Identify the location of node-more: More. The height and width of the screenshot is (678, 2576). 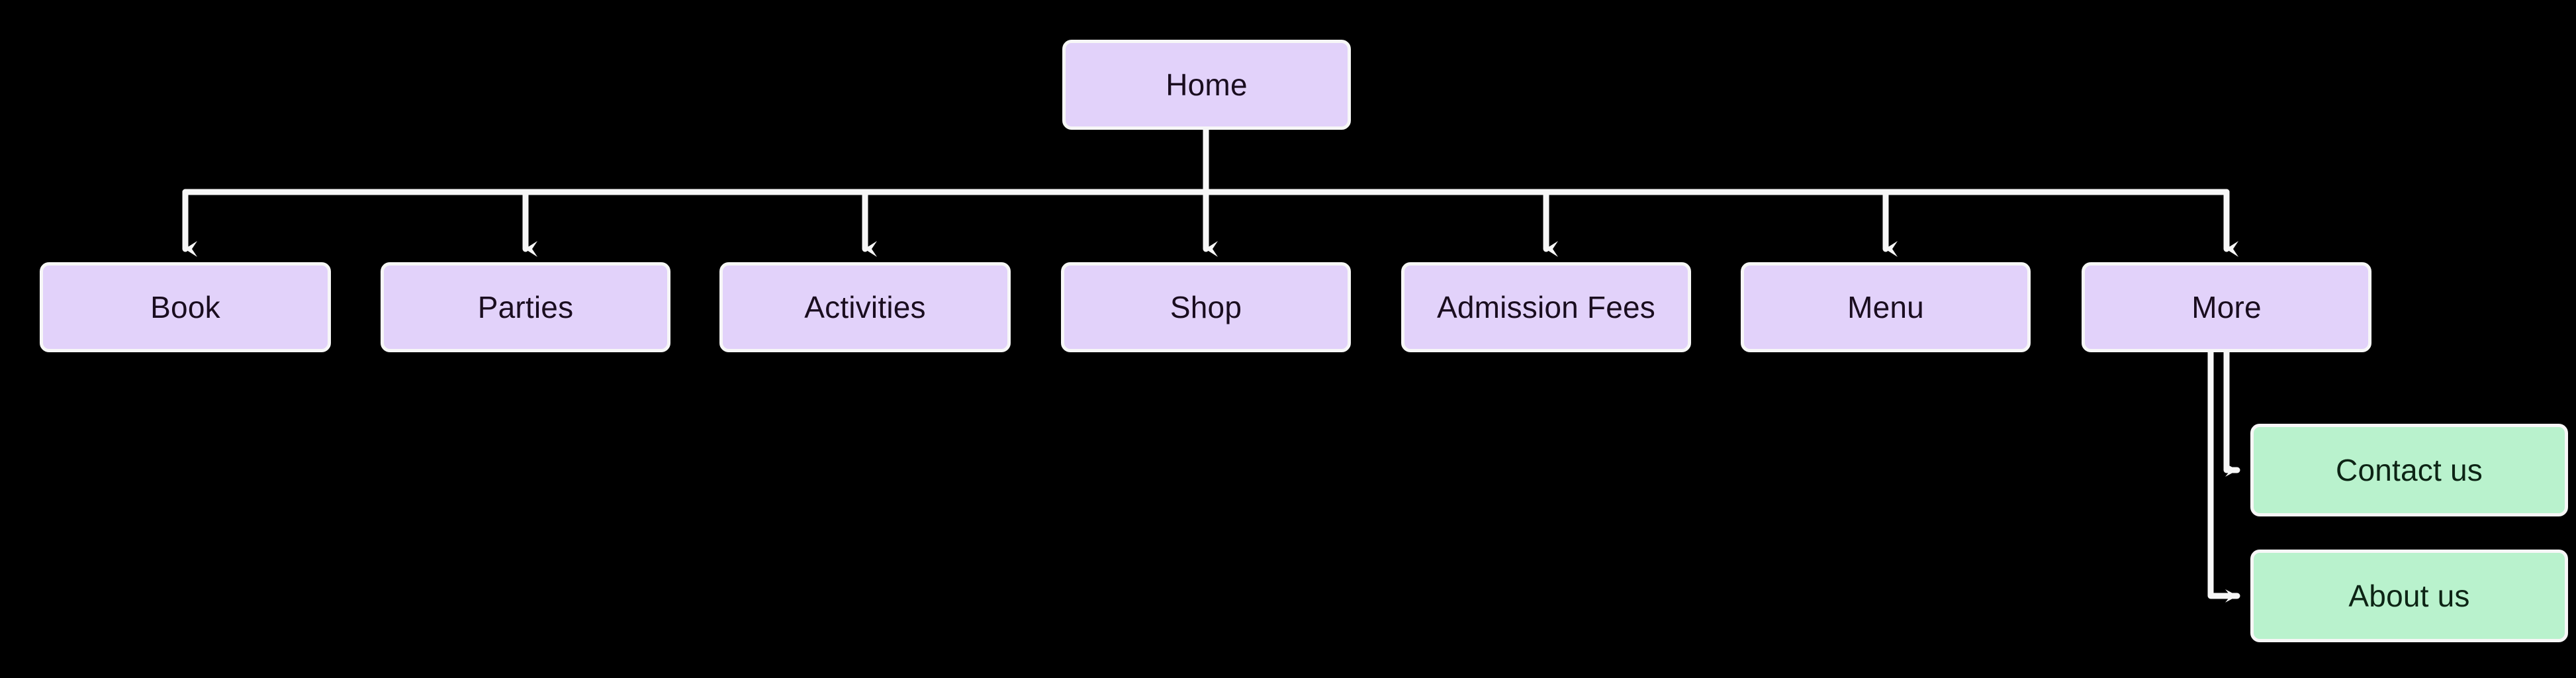
(2226, 307).